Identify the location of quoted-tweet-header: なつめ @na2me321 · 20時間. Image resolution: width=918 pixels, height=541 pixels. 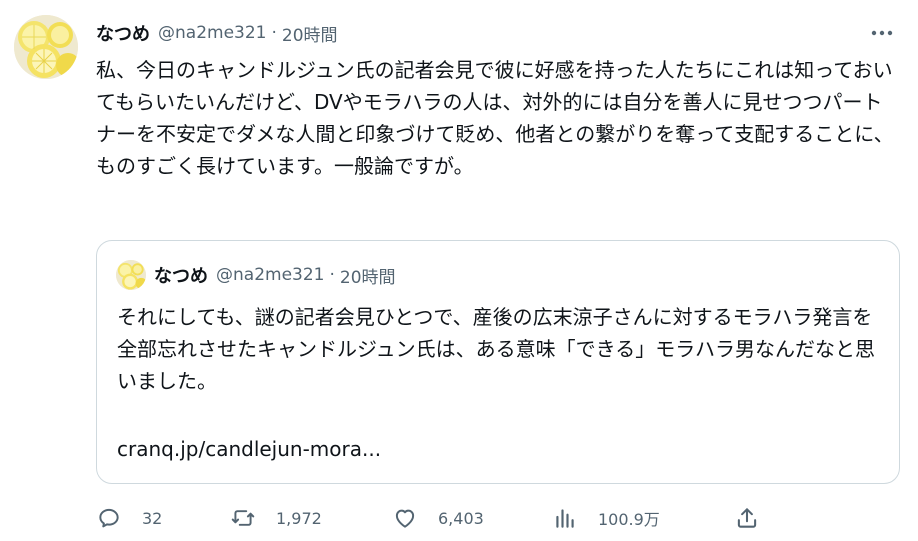
(275, 275).